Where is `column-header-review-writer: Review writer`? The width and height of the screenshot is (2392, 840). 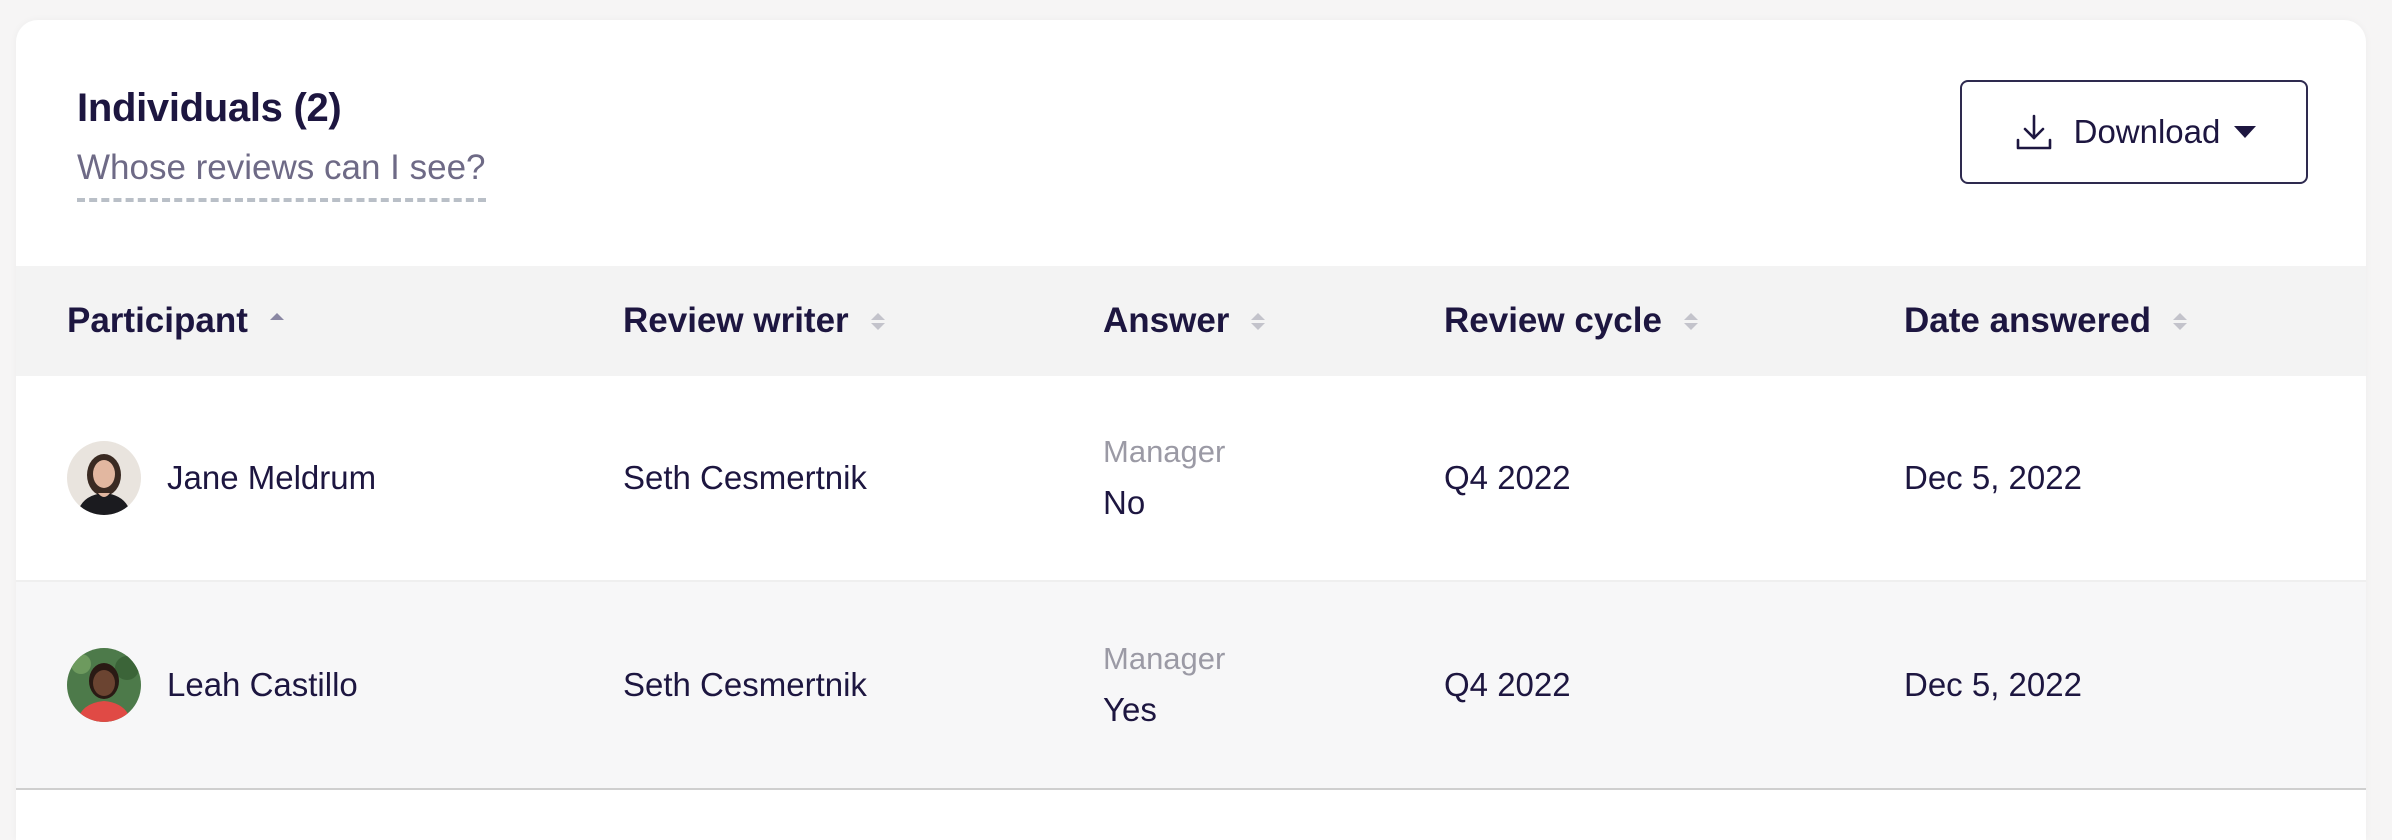 column-header-review-writer: Review writer is located at coordinates (754, 321).